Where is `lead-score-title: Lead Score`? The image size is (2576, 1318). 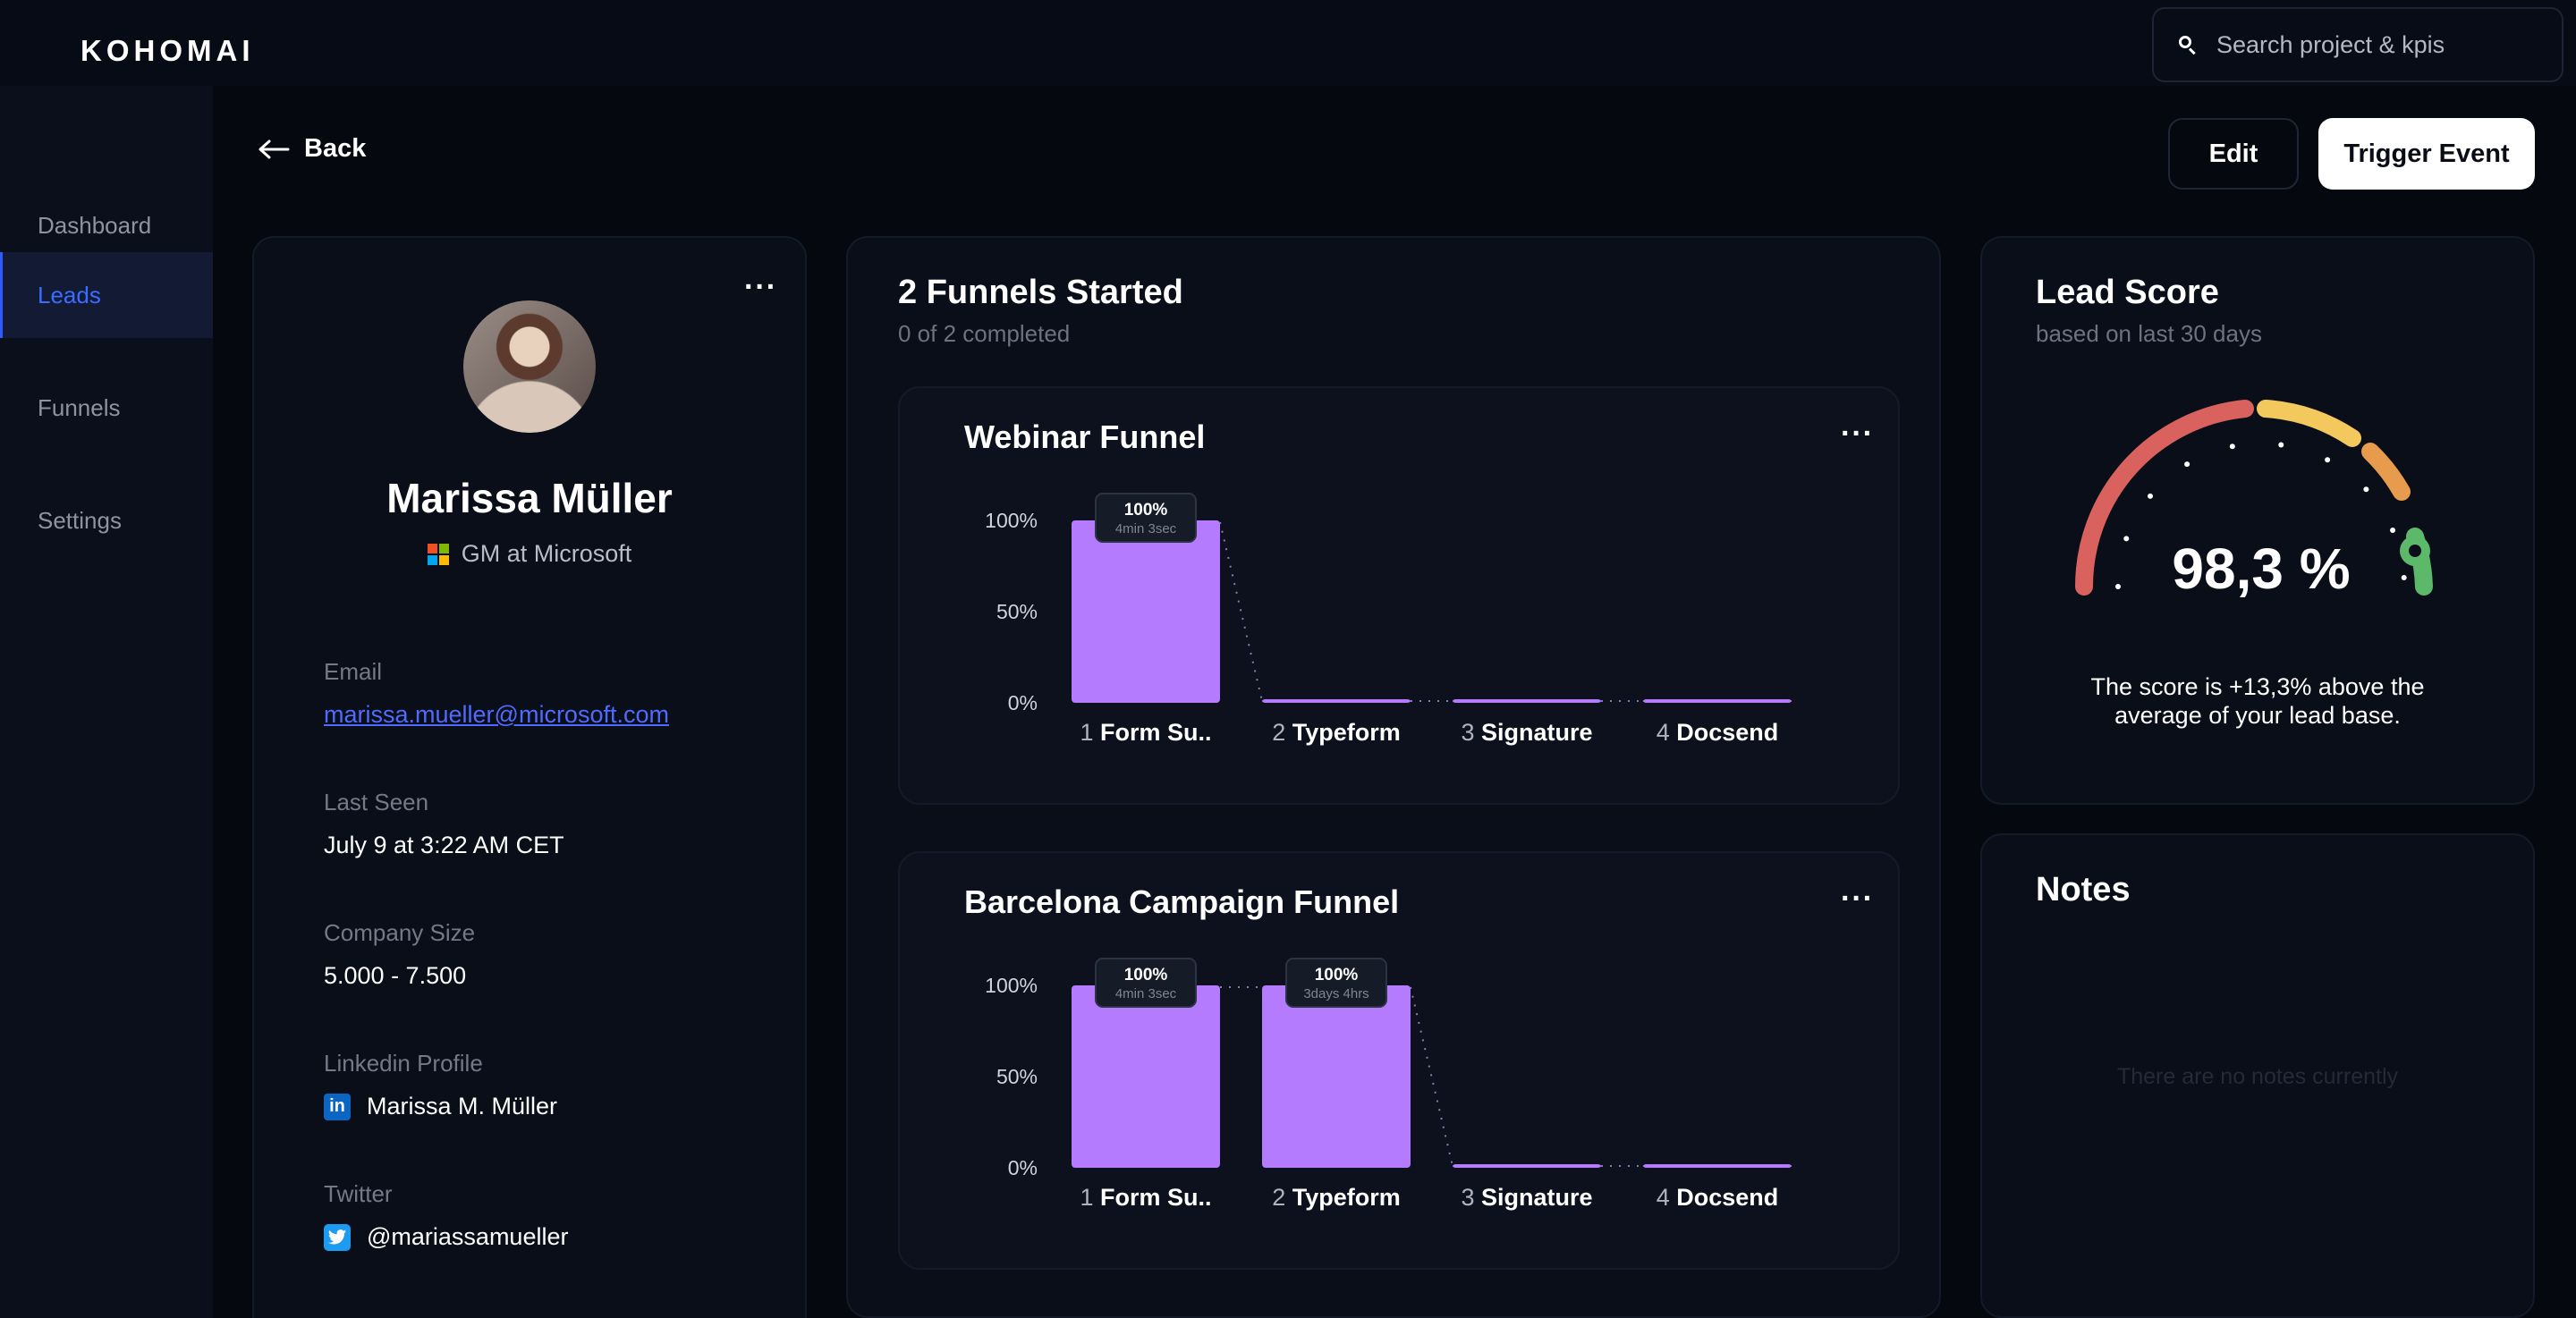
lead-score-title: Lead Score is located at coordinates (2127, 292).